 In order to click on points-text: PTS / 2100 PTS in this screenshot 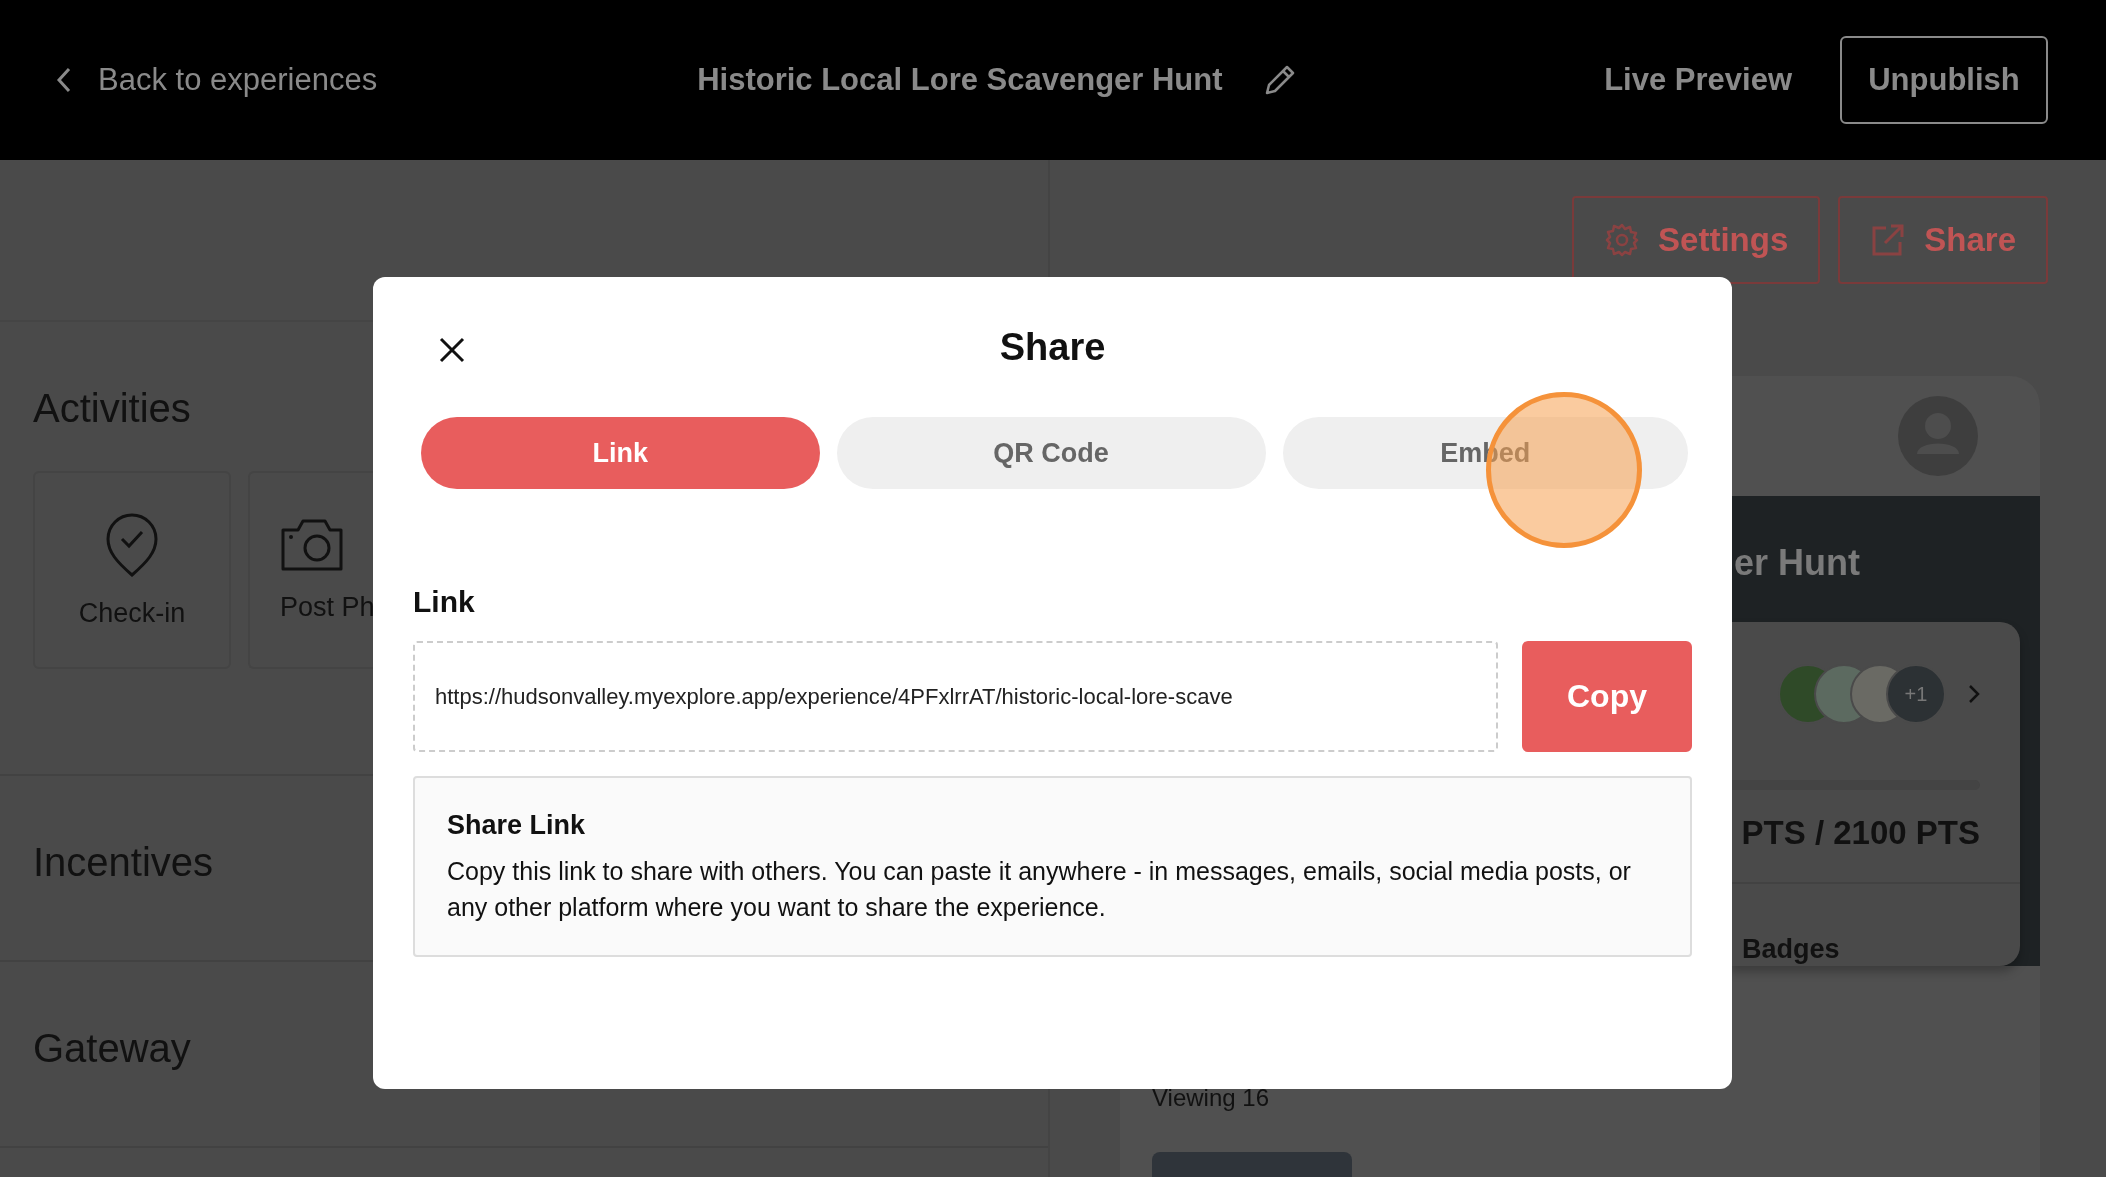, I will do `click(1860, 833)`.